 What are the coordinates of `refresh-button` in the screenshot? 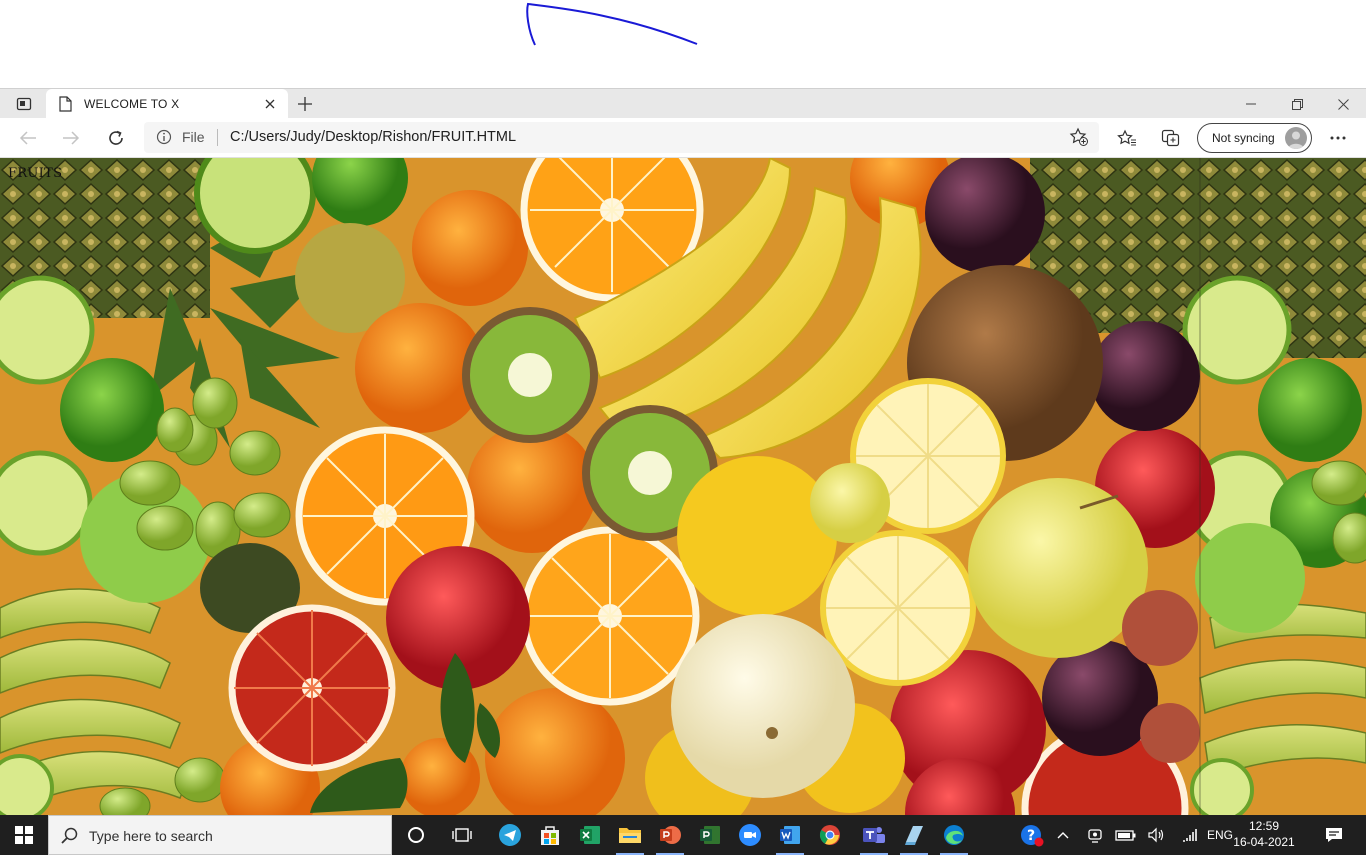 It's located at (116, 138).